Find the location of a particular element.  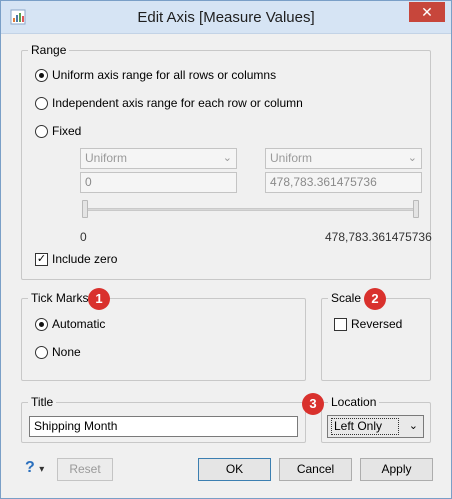

location-legend: Location is located at coordinates (354, 402).